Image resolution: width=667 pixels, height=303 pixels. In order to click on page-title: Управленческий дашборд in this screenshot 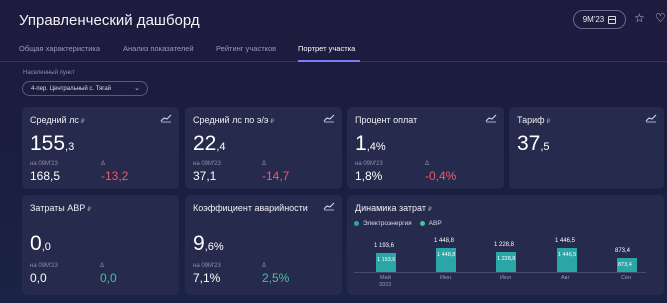, I will do `click(109, 20)`.